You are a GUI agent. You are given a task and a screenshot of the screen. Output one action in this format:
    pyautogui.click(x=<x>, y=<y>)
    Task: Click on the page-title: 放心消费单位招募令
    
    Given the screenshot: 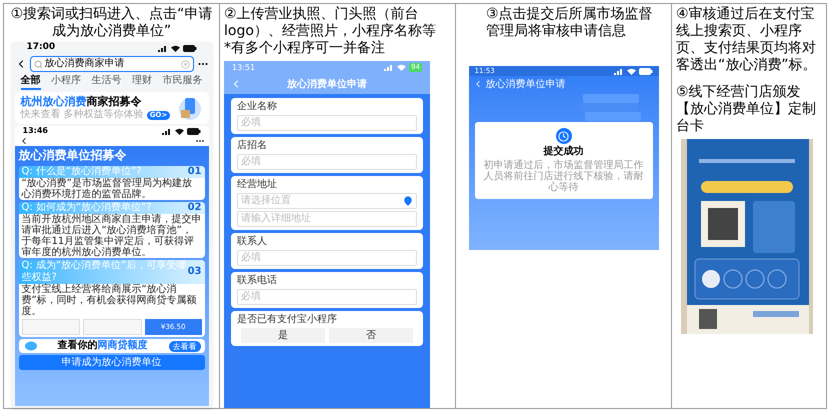 What is the action you would take?
    pyautogui.click(x=73, y=155)
    